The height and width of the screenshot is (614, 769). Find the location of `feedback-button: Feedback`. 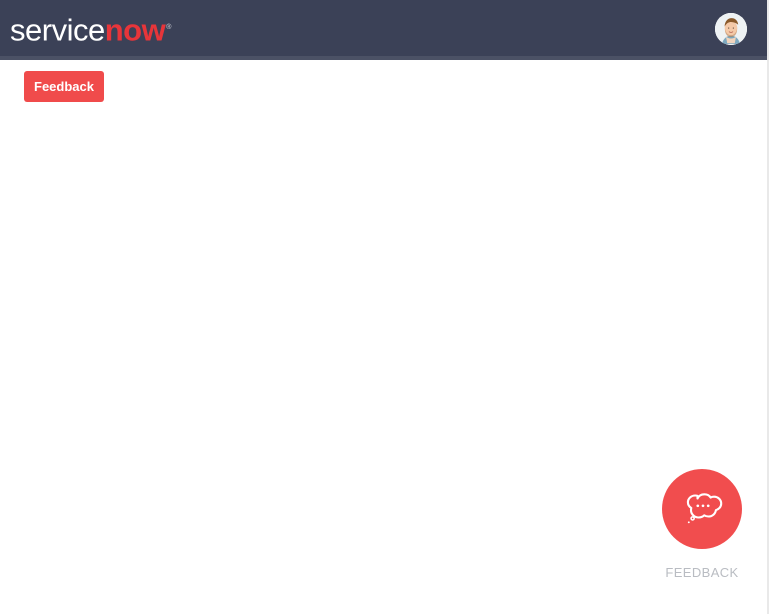

feedback-button: Feedback is located at coordinates (64, 86).